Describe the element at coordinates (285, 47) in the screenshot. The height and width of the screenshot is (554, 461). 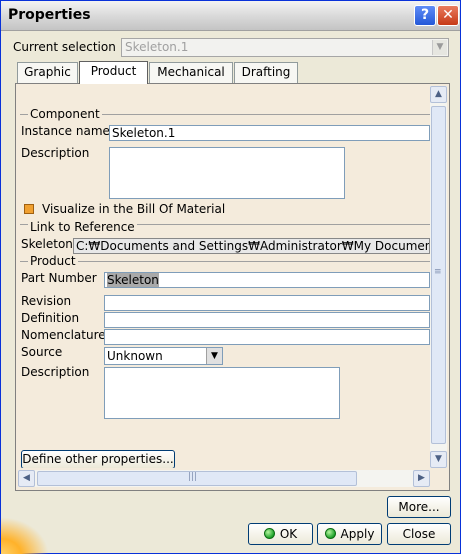
I see `current-selection-dropdown: Skeleton.1 ▼` at that location.